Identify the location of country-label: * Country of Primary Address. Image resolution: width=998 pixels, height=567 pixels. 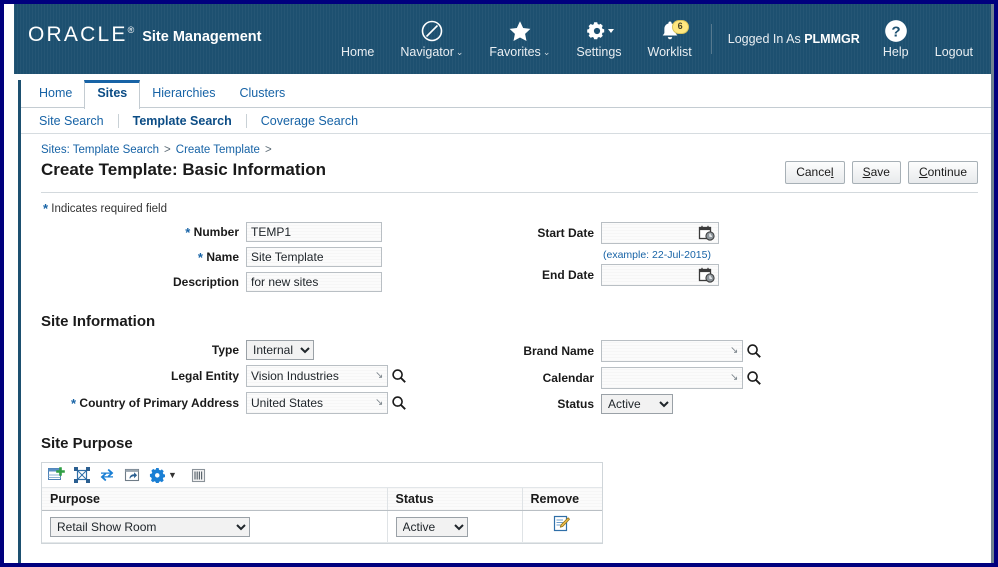
(155, 403).